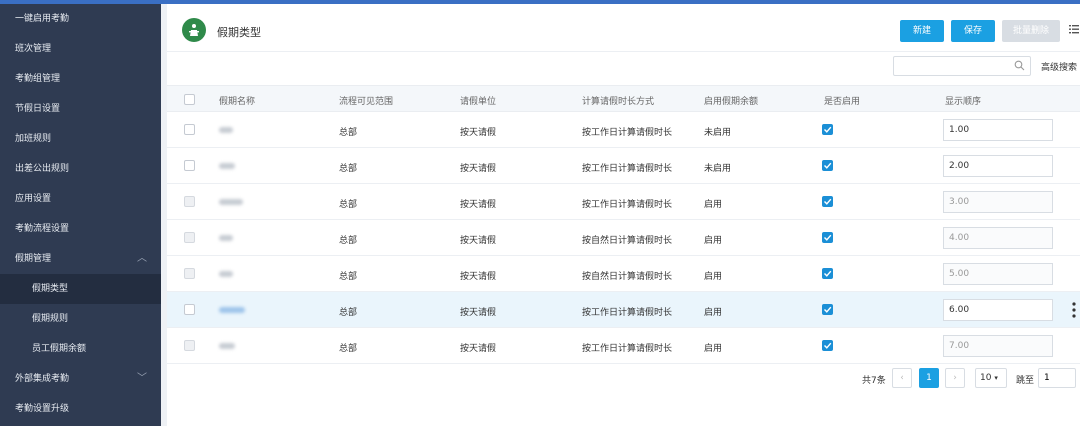 The width and height of the screenshot is (1080, 426). What do you see at coordinates (189, 99) in the screenshot?
I see `select-all-checkbox` at bounding box center [189, 99].